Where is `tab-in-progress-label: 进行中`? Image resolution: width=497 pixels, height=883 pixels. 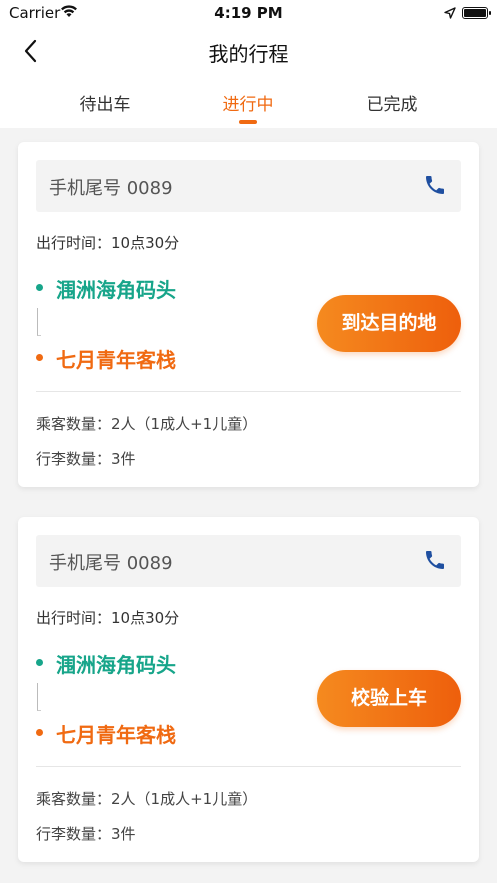 tab-in-progress-label: 进行中 is located at coordinates (248, 105).